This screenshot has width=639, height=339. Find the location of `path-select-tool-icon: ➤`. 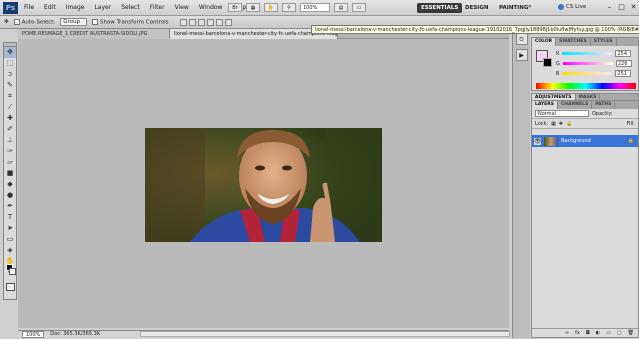

path-select-tool-icon: ➤ is located at coordinates (10, 228).